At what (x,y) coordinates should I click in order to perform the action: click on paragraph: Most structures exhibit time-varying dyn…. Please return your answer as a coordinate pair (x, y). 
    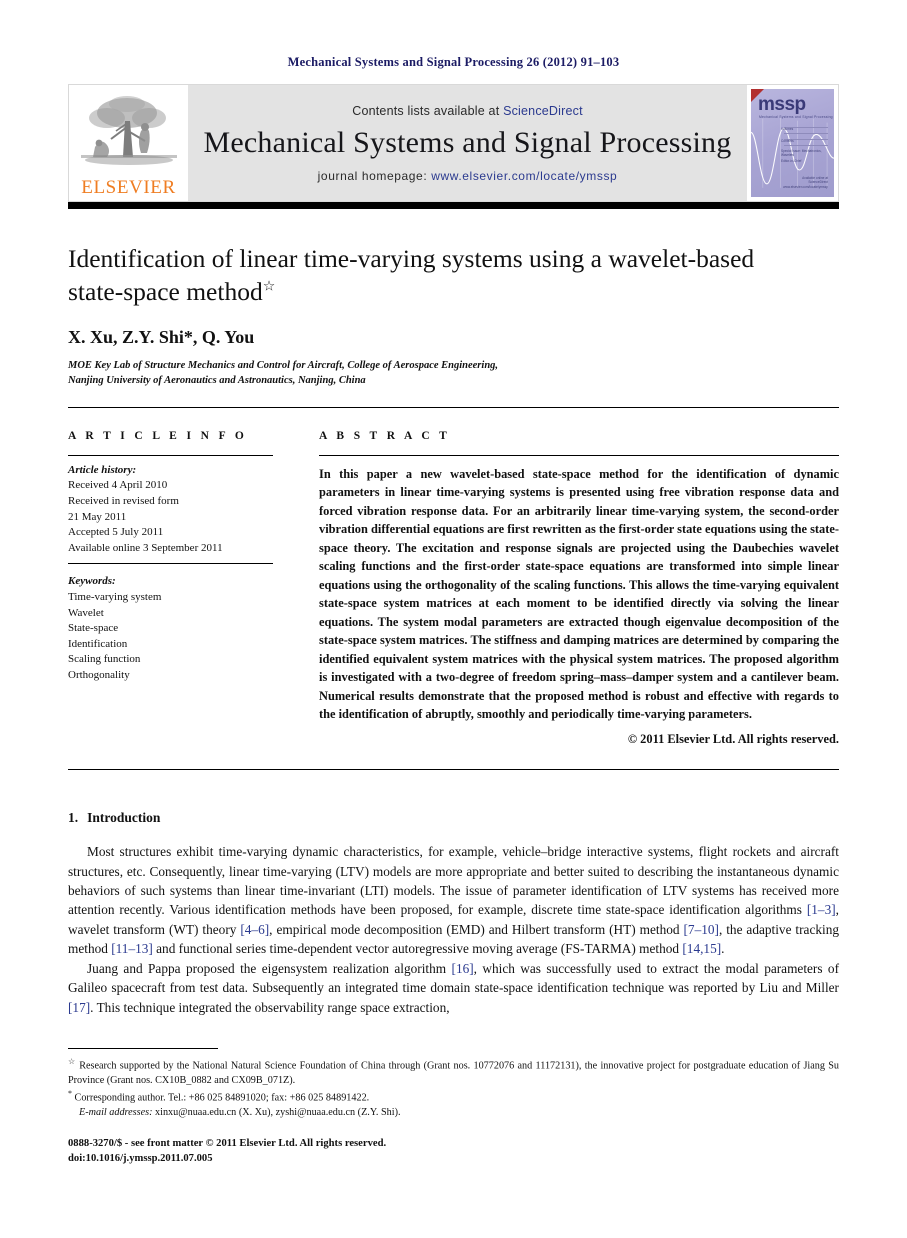
    Looking at the image, I should click on (453, 900).